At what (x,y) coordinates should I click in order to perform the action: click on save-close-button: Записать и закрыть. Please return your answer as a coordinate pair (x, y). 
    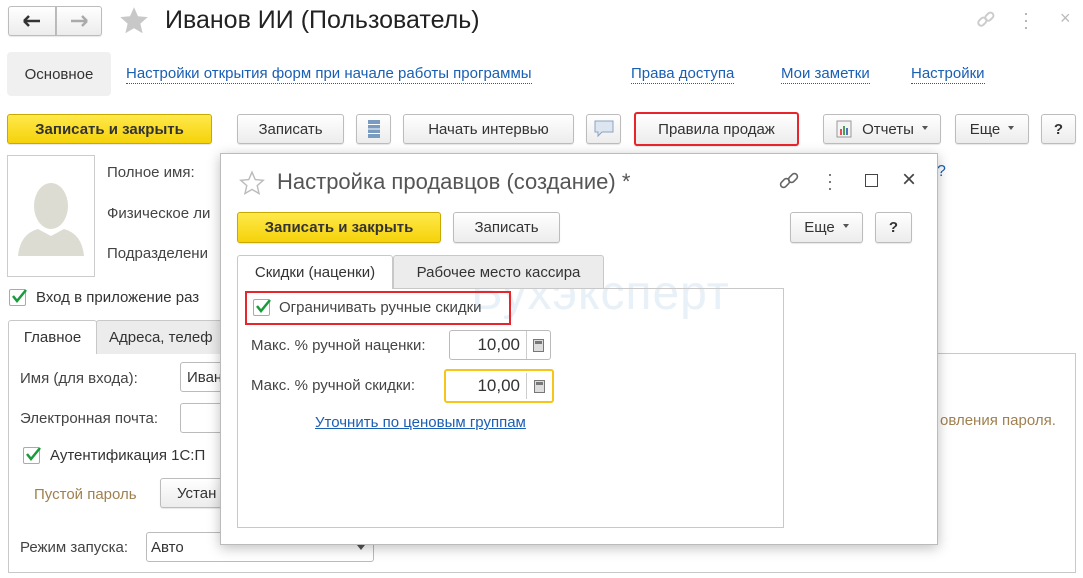
    Looking at the image, I should click on (109, 129).